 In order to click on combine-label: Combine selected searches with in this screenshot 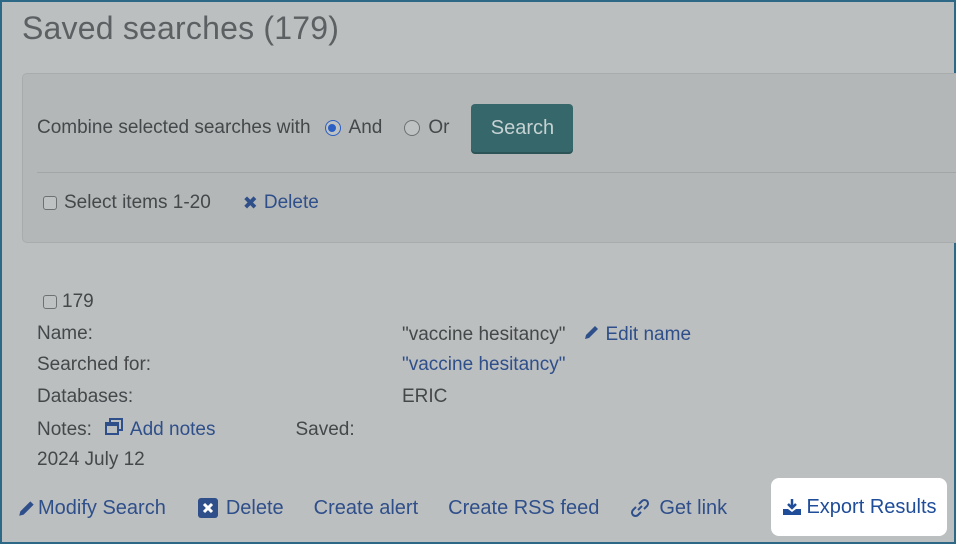, I will do `click(174, 127)`.